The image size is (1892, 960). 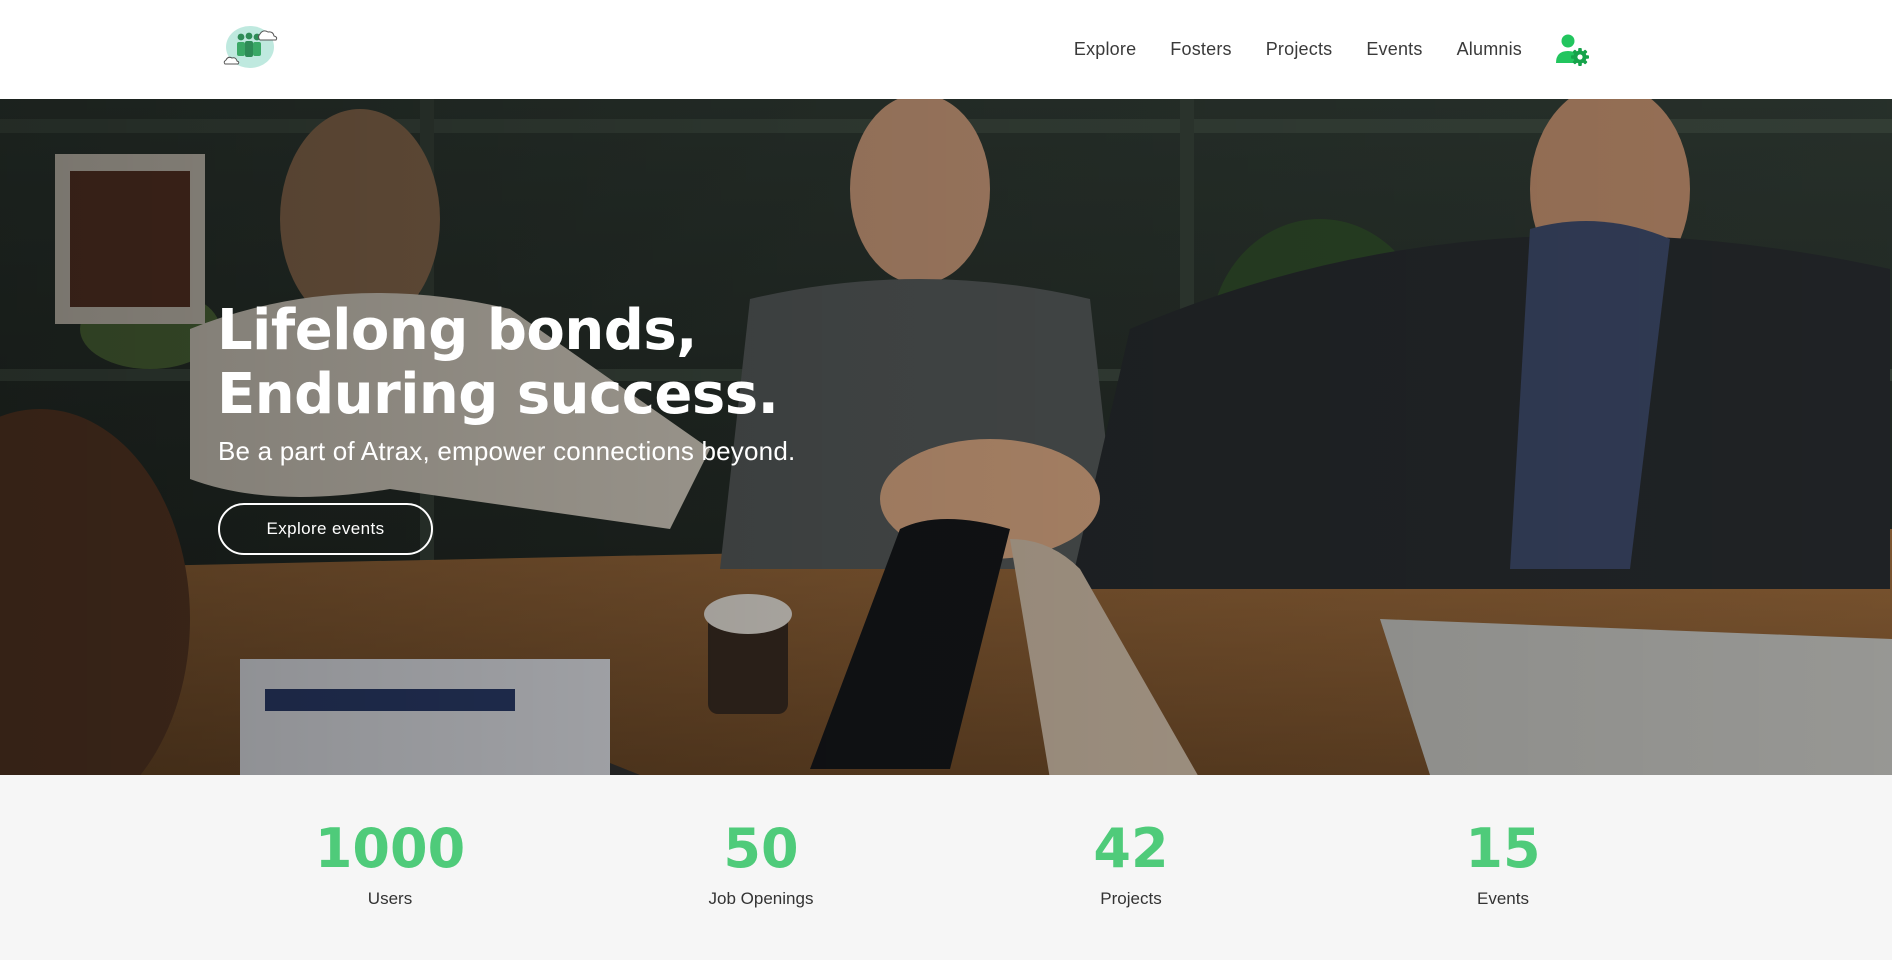 I want to click on stat-label: Job Openings, so click(x=761, y=898).